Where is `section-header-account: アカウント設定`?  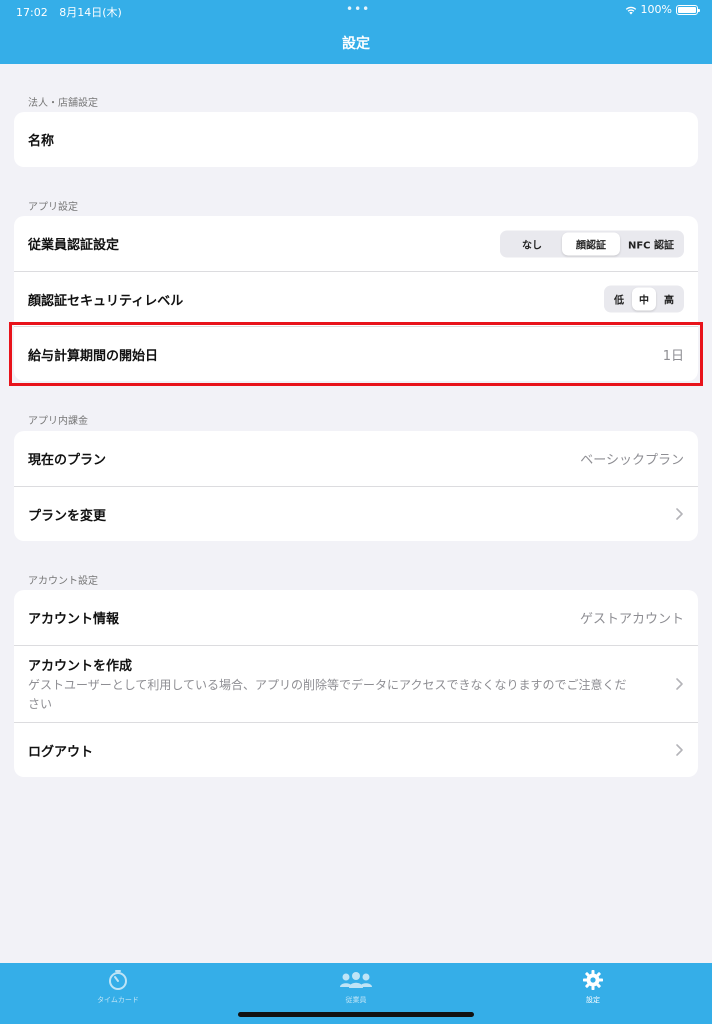 section-header-account: アカウント設定 is located at coordinates (63, 581).